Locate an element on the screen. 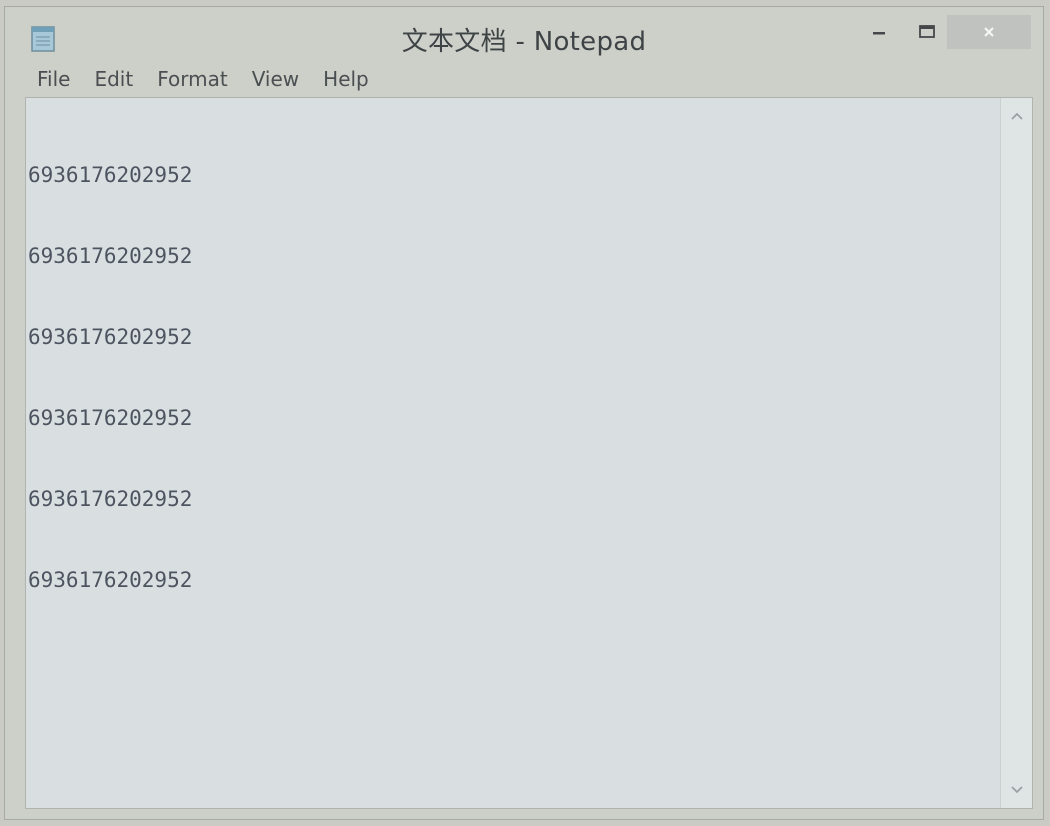  menu-bar: File Edit Format View Help is located at coordinates (524, 79).